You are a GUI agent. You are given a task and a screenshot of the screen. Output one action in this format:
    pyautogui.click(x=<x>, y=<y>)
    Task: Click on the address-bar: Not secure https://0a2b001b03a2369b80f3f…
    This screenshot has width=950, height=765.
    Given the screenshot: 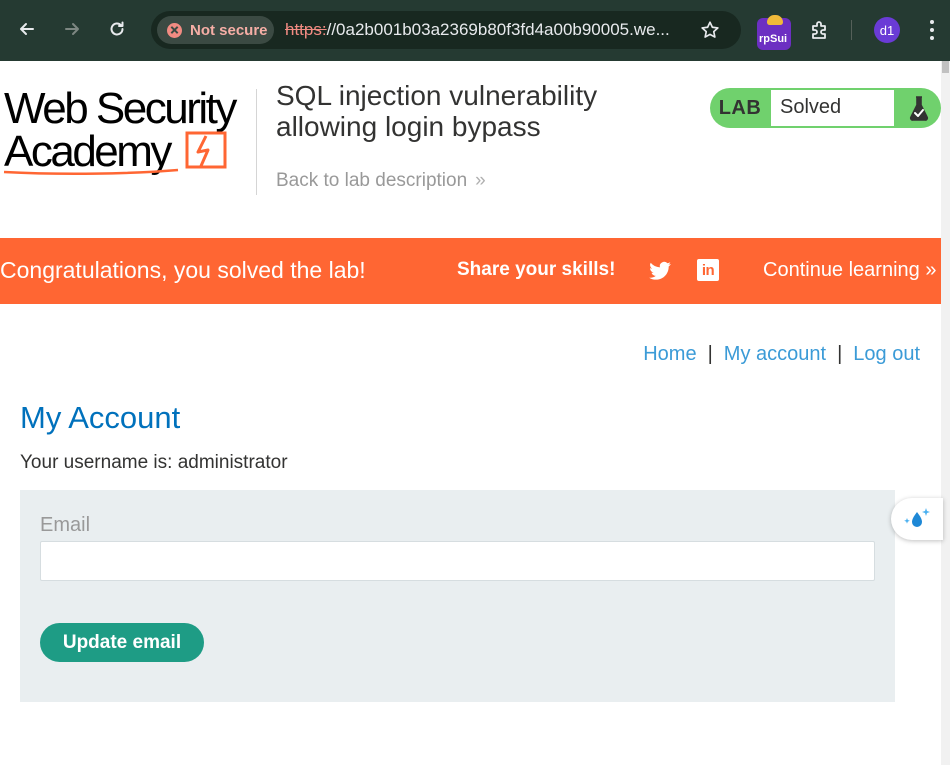 What is the action you would take?
    pyautogui.click(x=446, y=30)
    